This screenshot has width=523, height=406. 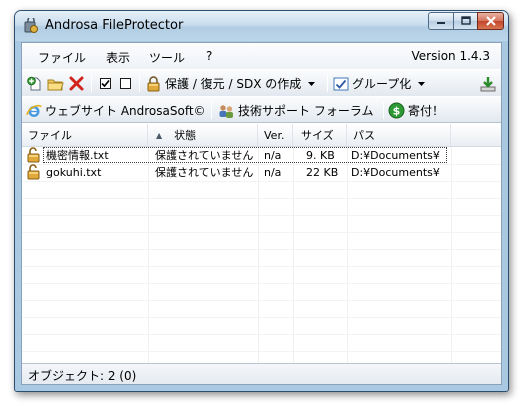 I want to click on close-button, so click(x=490, y=21).